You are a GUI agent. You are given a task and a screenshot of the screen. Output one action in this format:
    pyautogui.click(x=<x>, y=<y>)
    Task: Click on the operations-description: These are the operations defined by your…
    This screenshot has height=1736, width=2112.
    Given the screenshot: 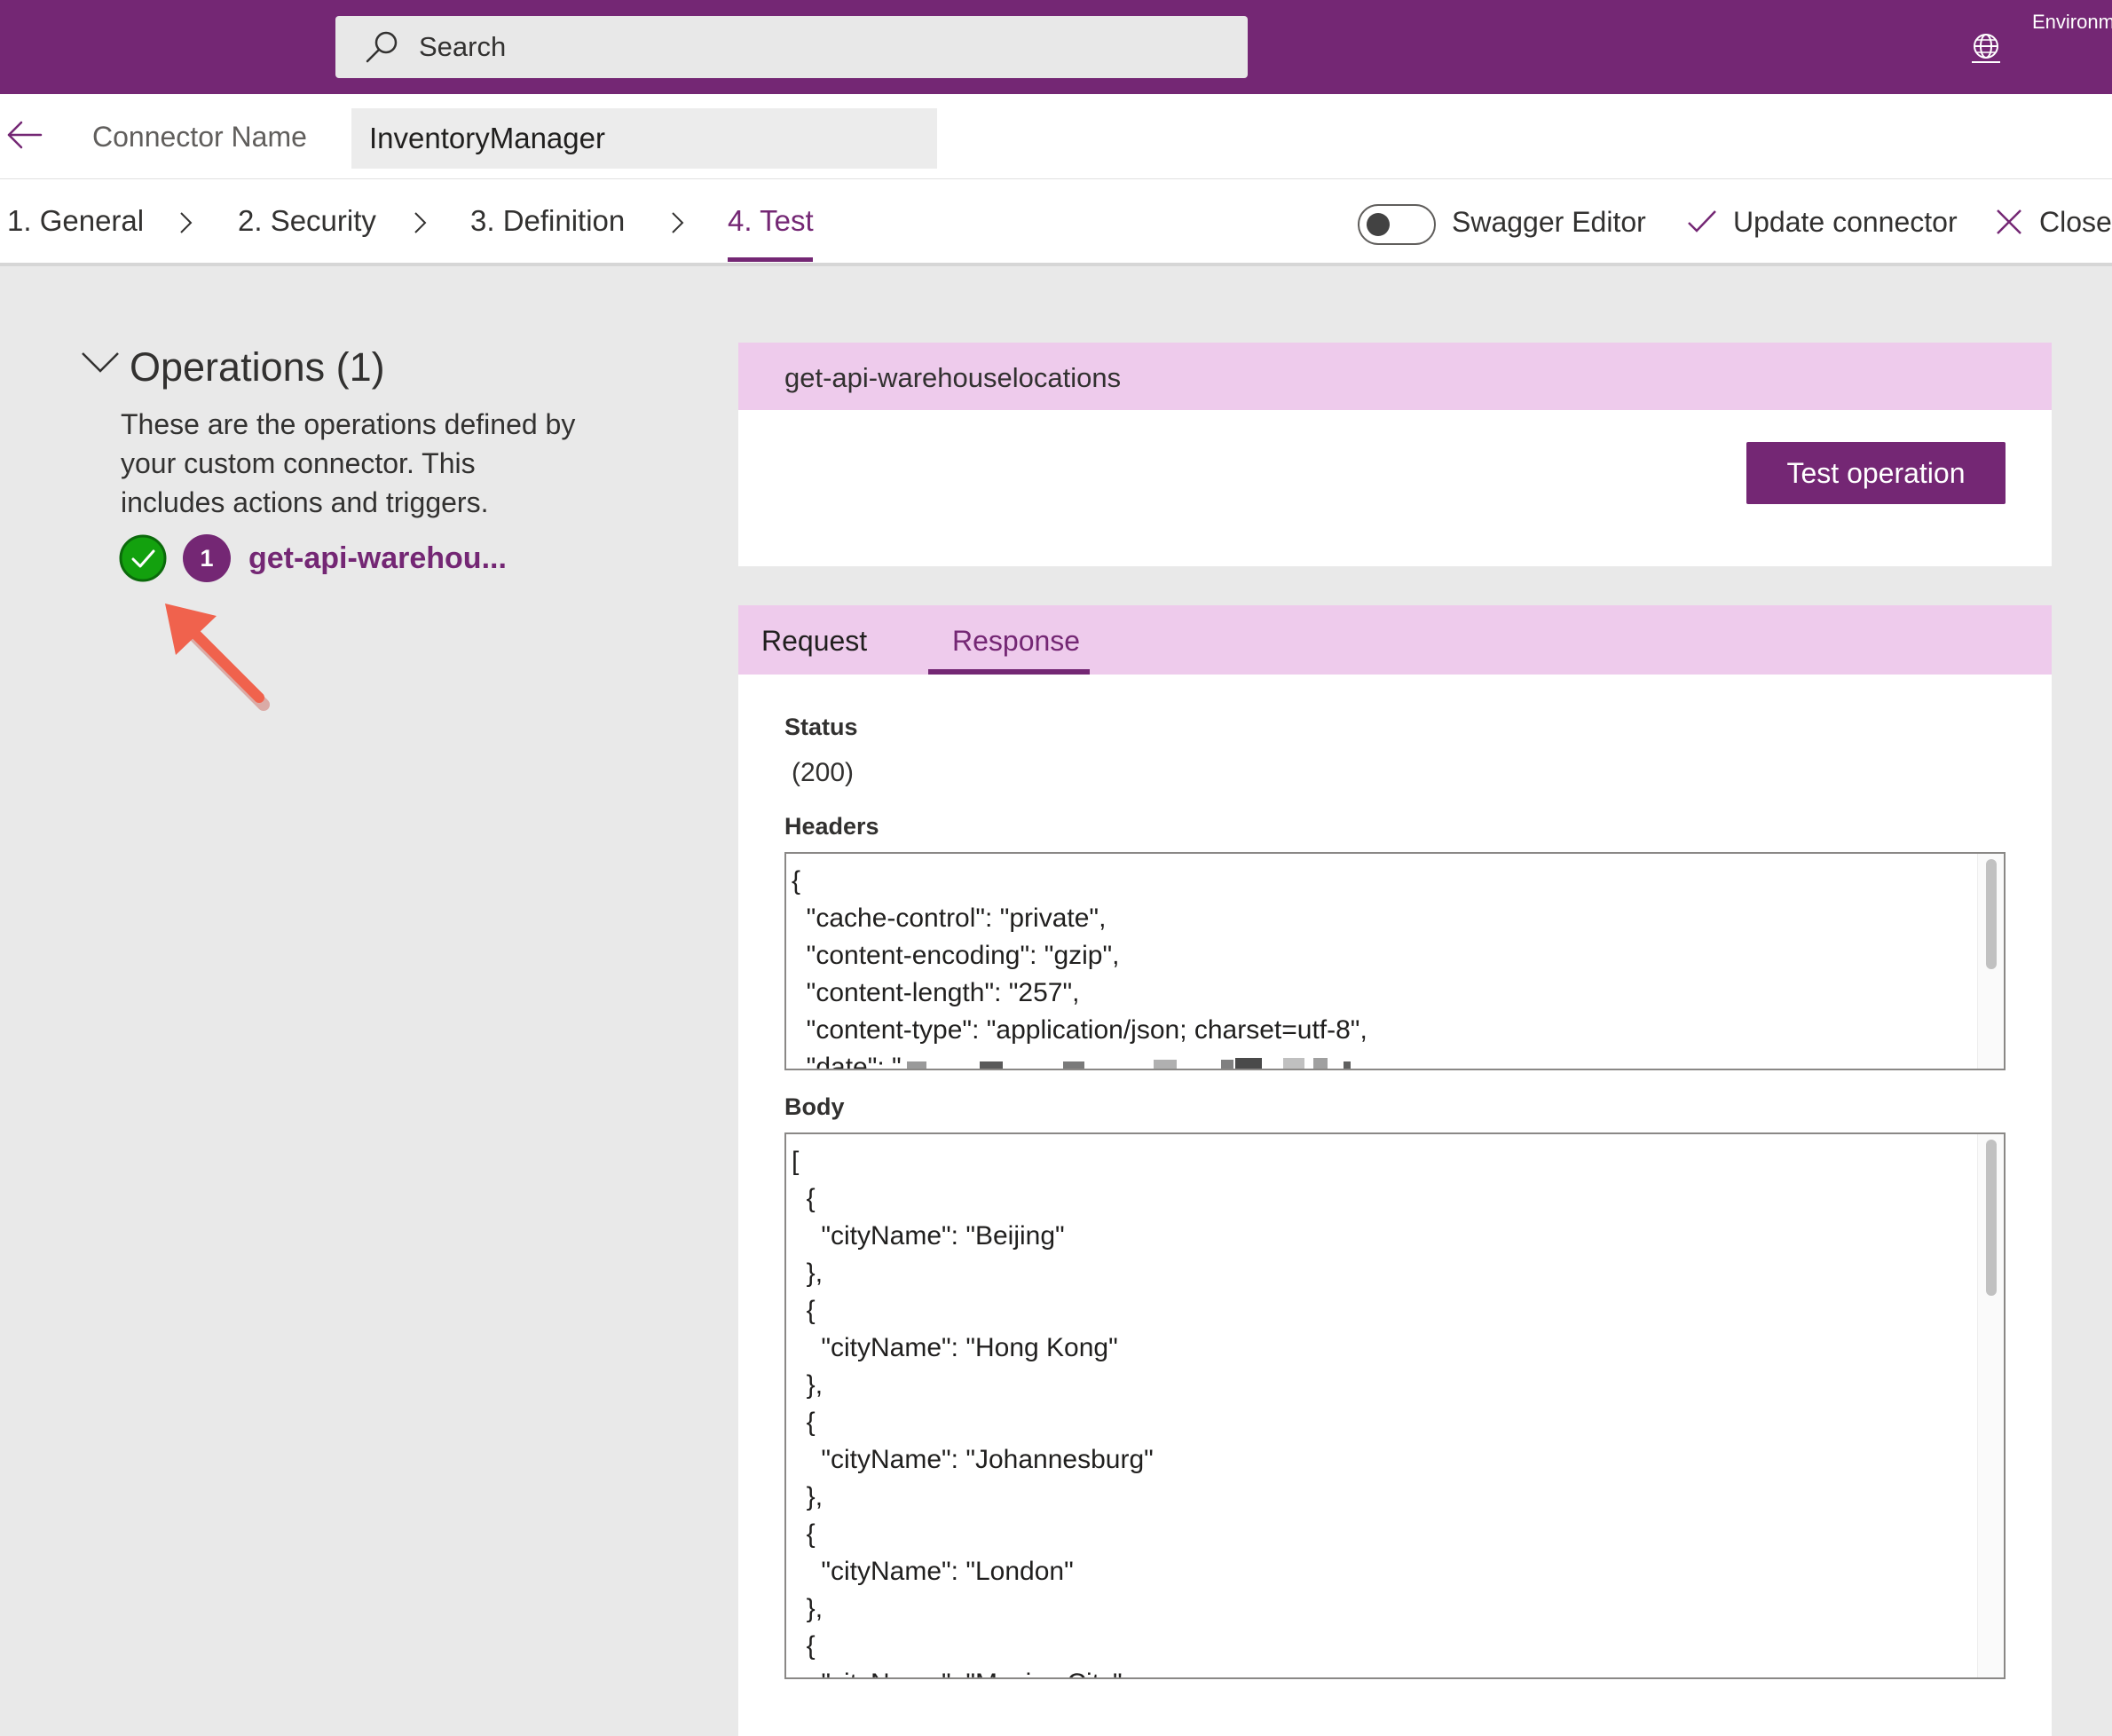 What is the action you would take?
    pyautogui.click(x=348, y=463)
    